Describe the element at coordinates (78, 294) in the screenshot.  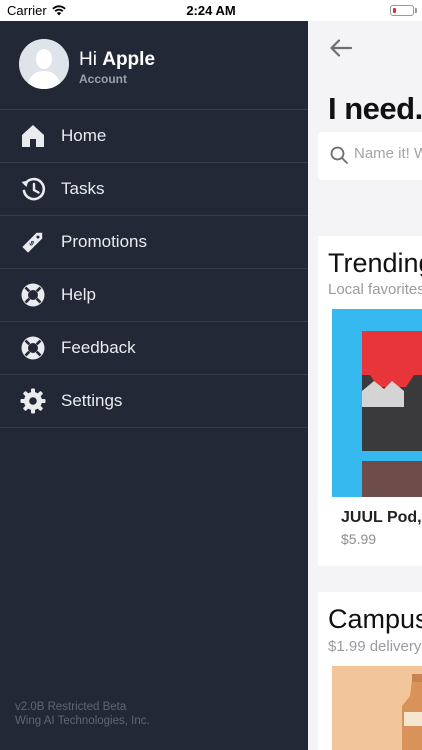
I see `menu-label: Help` at that location.